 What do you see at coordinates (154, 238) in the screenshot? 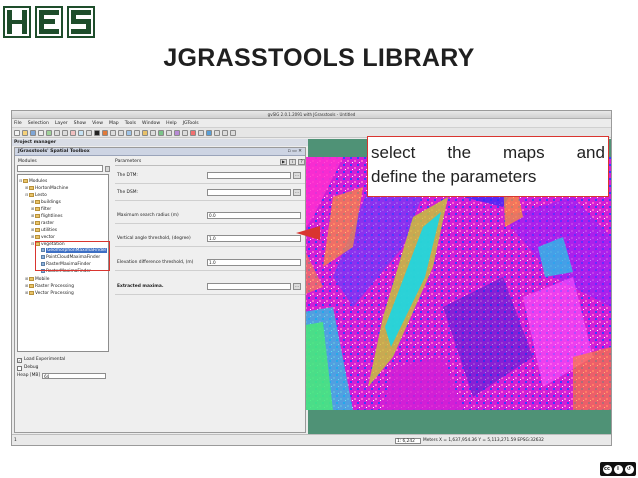
I see `parameter-label: Vertical angle threshold, (degree)` at bounding box center [154, 238].